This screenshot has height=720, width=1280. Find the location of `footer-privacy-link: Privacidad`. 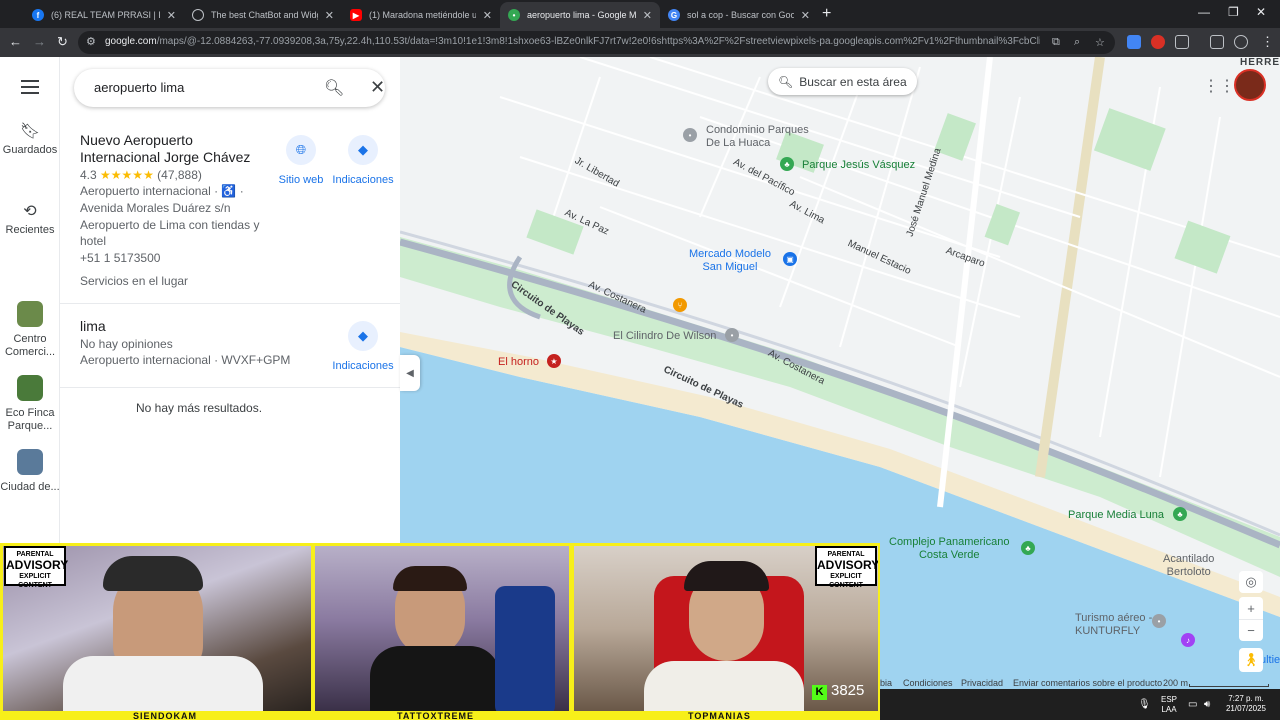

footer-privacy-link: Privacidad is located at coordinates (982, 683).